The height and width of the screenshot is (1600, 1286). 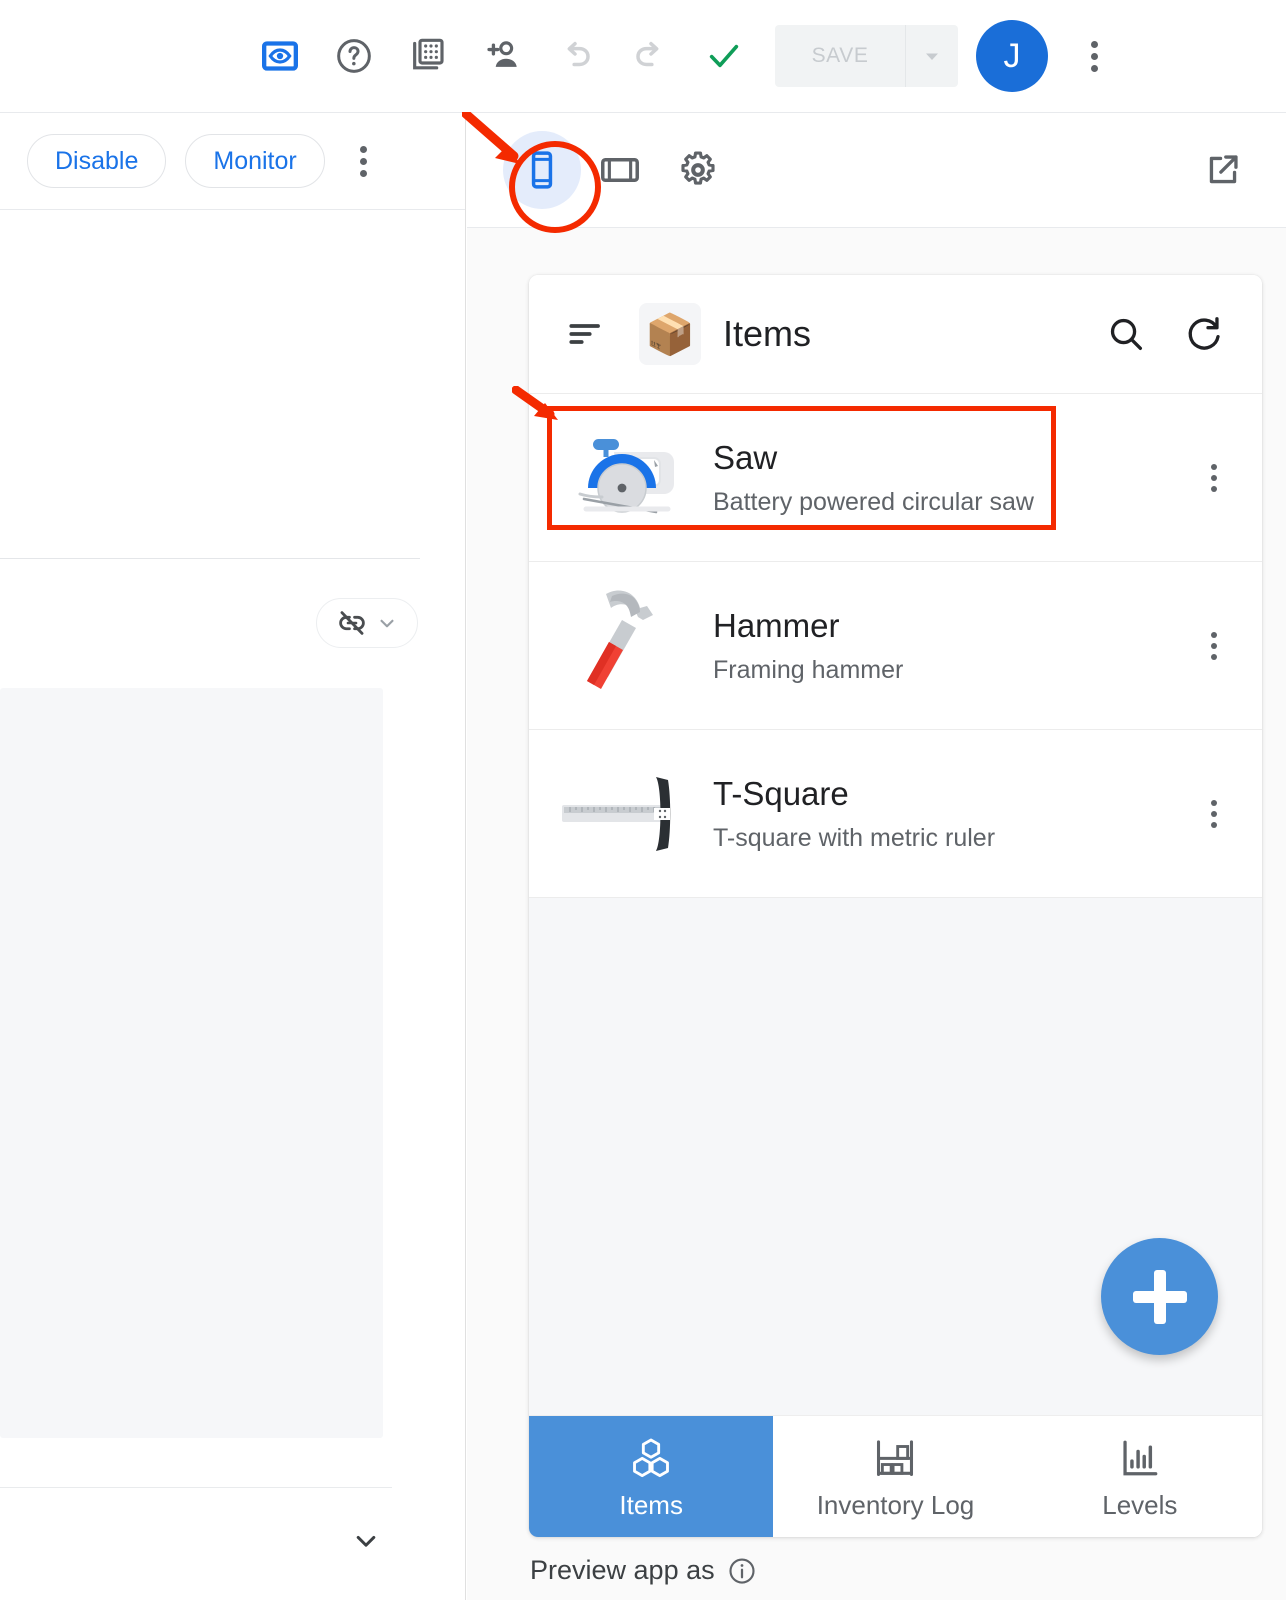 I want to click on left-panel-expand-chevron, so click(x=366, y=1541).